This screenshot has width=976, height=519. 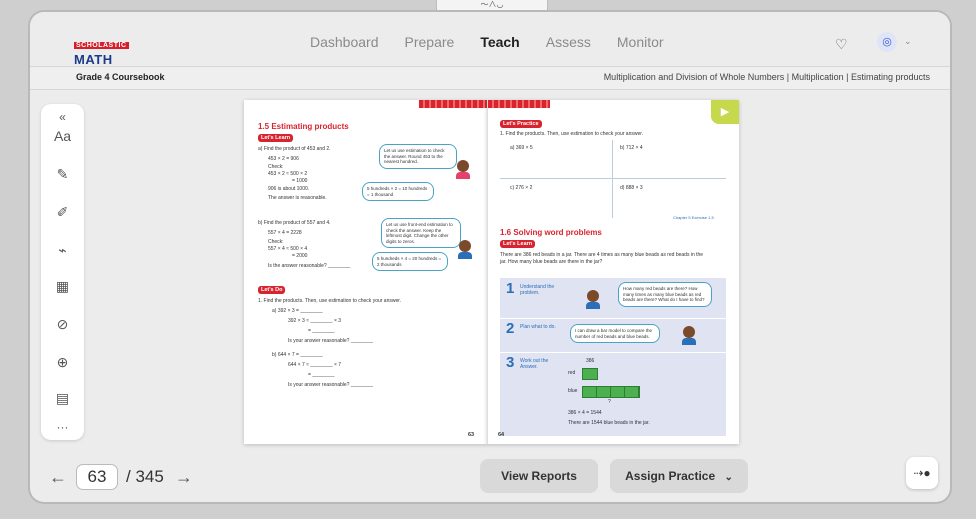 What do you see at coordinates (315, 321) in the screenshot?
I see `do-a-line2: 392 × 3 ≈ ________ × 3` at bounding box center [315, 321].